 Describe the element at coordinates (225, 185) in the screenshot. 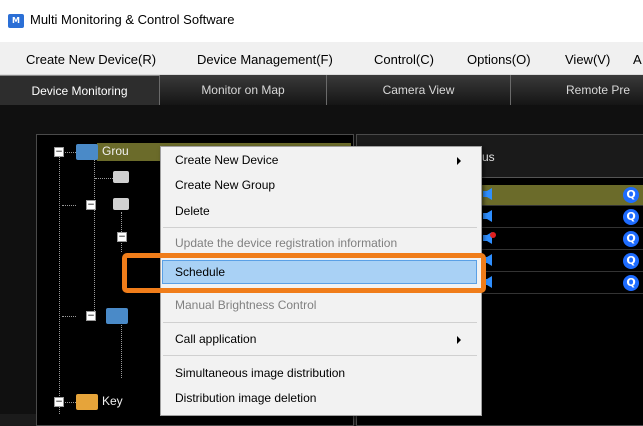

I see `menu-item-create-new-group: Create New Group` at that location.